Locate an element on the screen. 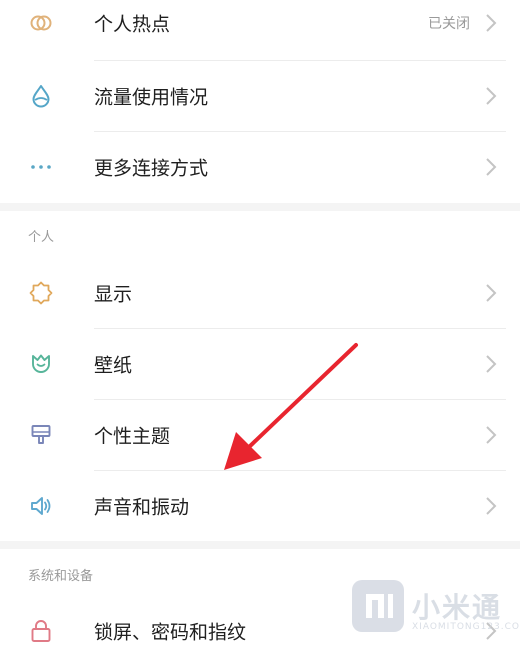  settings-item-label: 壁纸 is located at coordinates (113, 365).